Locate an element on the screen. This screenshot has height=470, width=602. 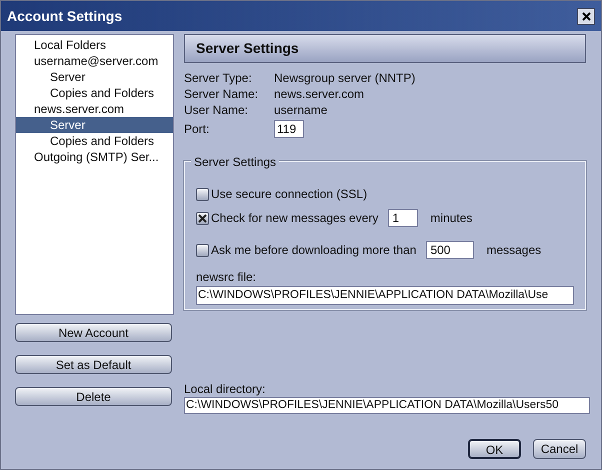
newsrc-label: newsrc file: is located at coordinates (227, 276).